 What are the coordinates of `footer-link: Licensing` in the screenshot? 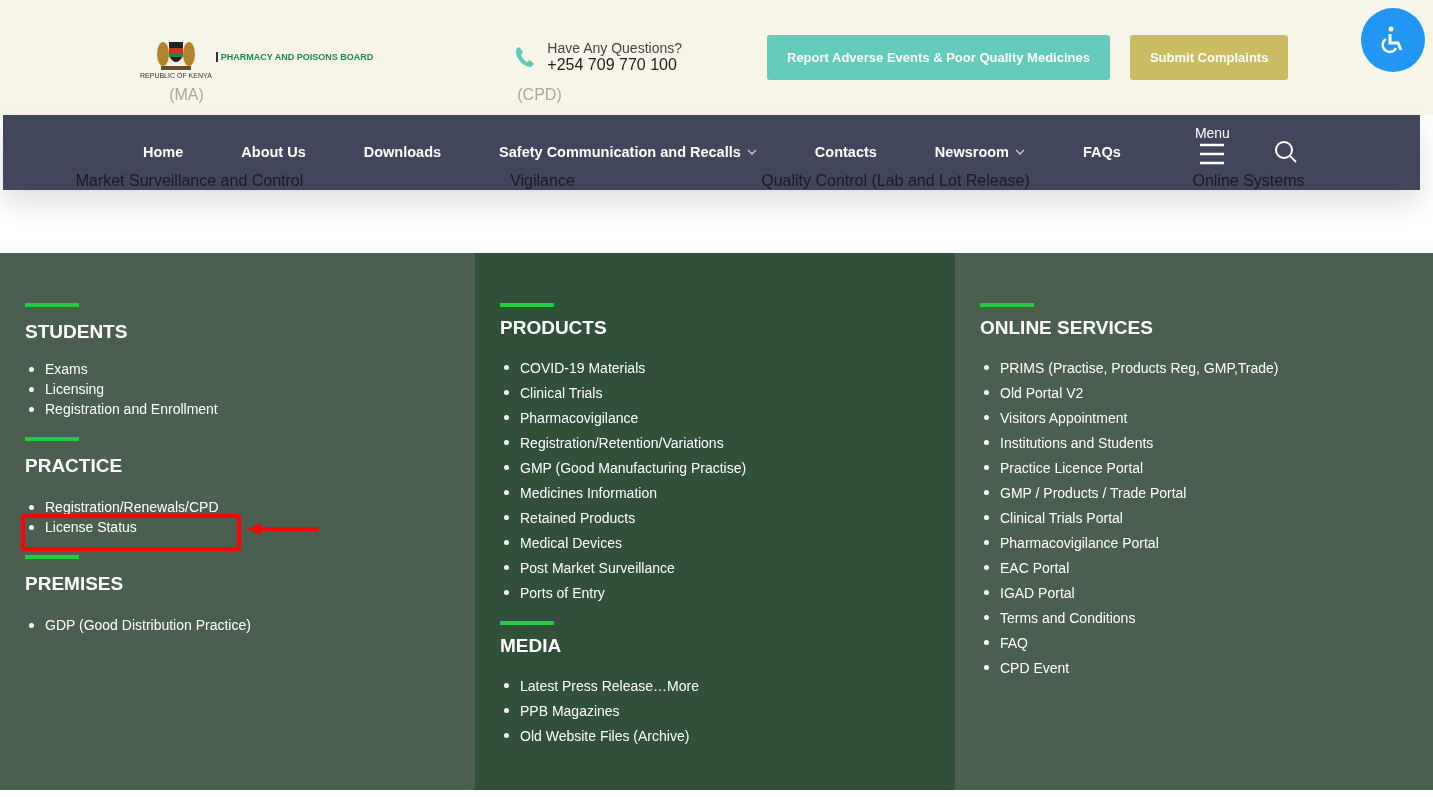 It's located at (75, 389).